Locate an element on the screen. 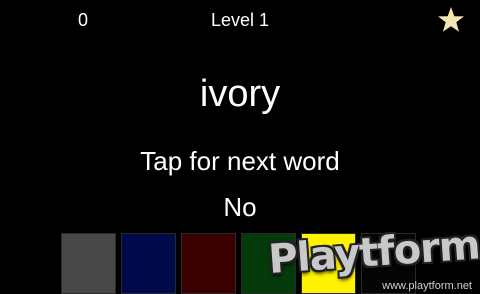  watermark-logo: Playtform is located at coordinates (373, 252).